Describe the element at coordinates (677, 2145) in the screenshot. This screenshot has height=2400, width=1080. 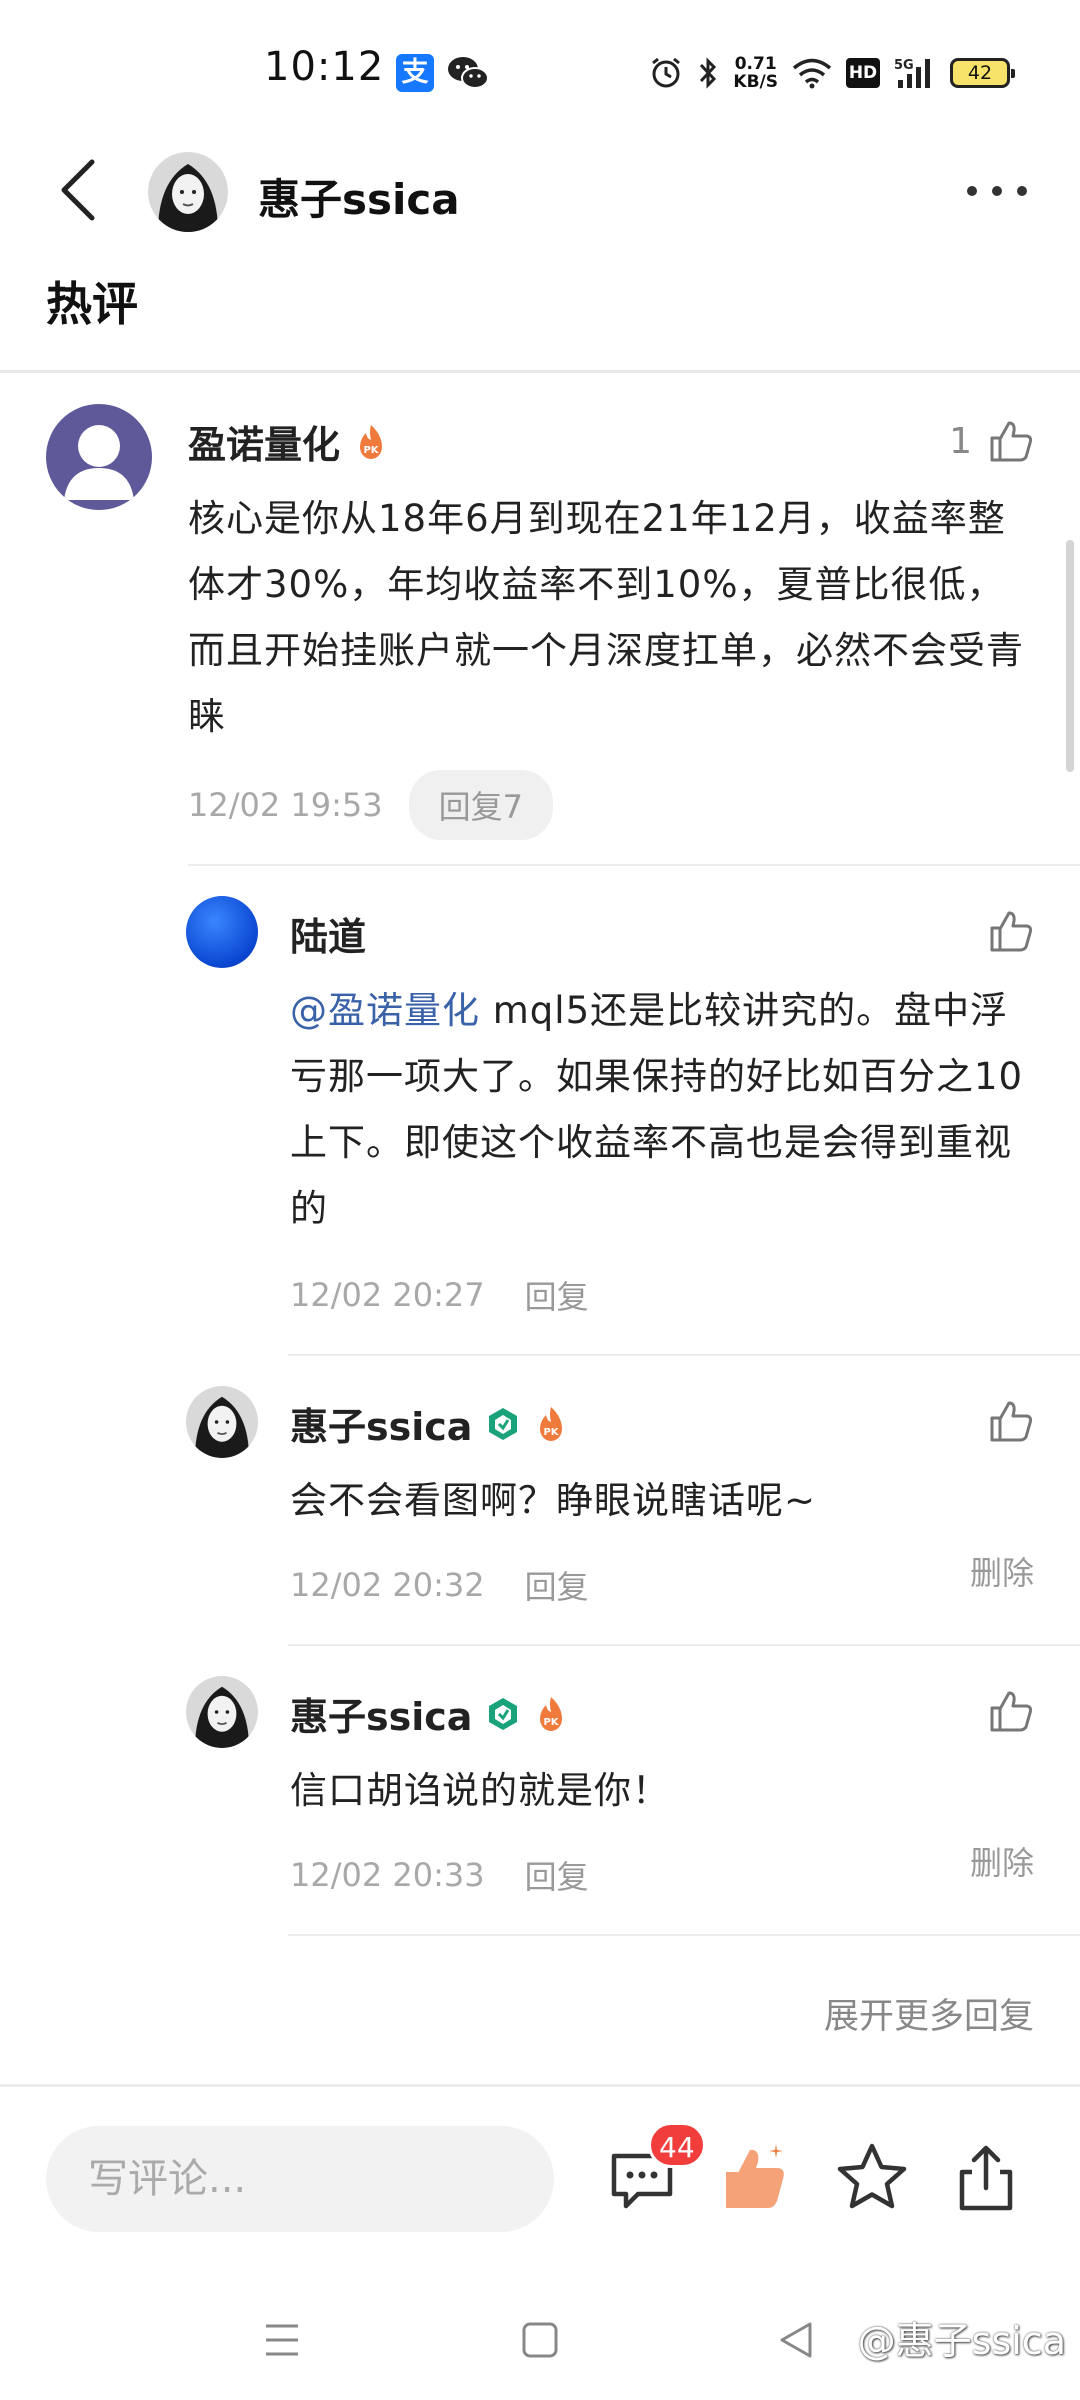
I see `comment-count-badge: 44` at that location.